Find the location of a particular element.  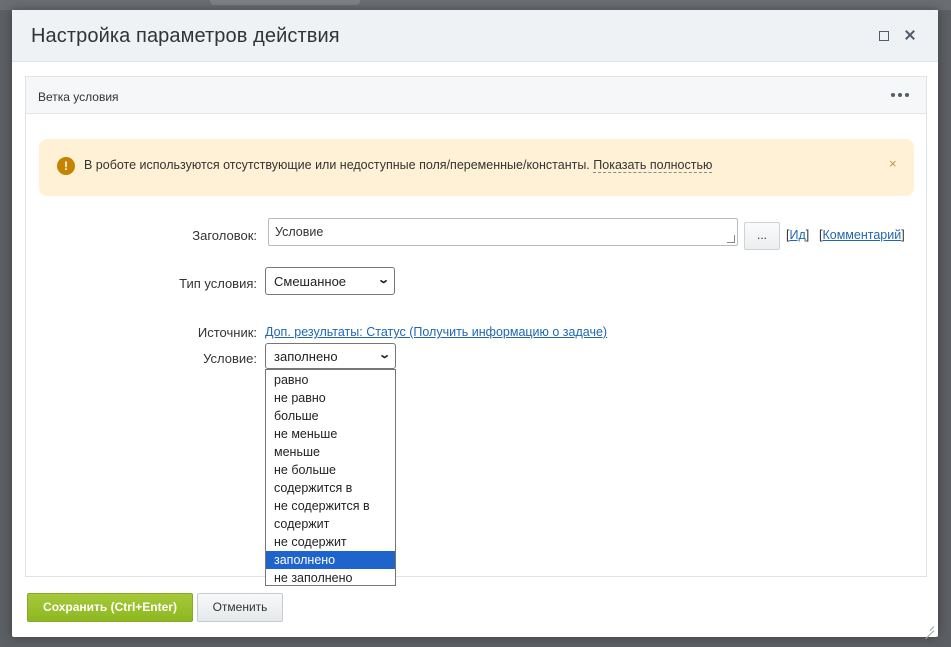

dialog-header: Настройка параметров действия is located at coordinates (475, 36).